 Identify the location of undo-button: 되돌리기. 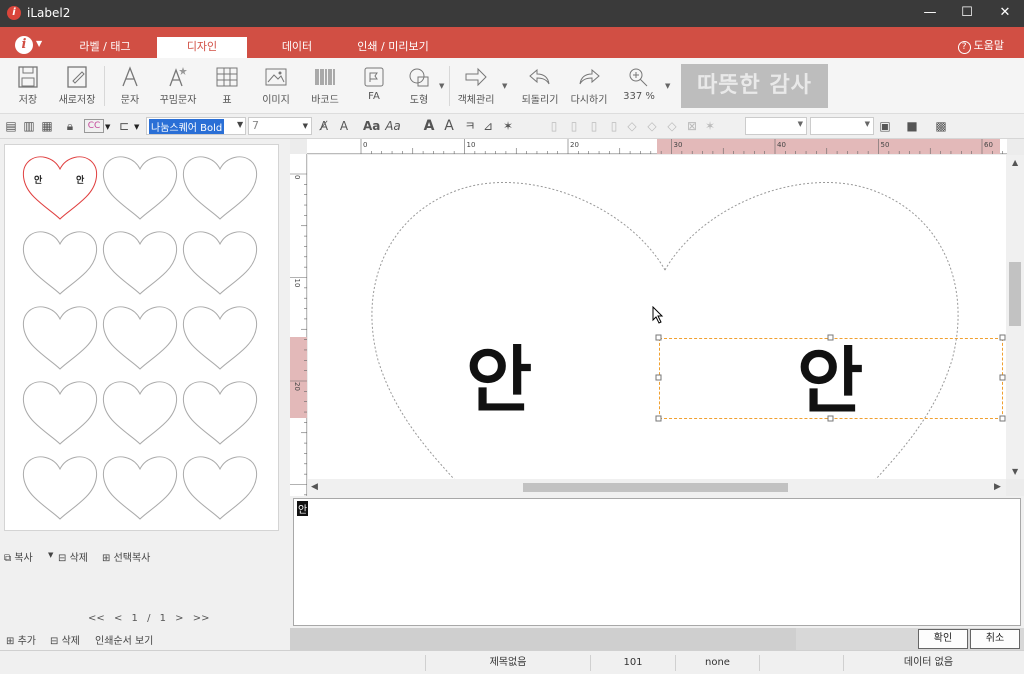
(540, 86).